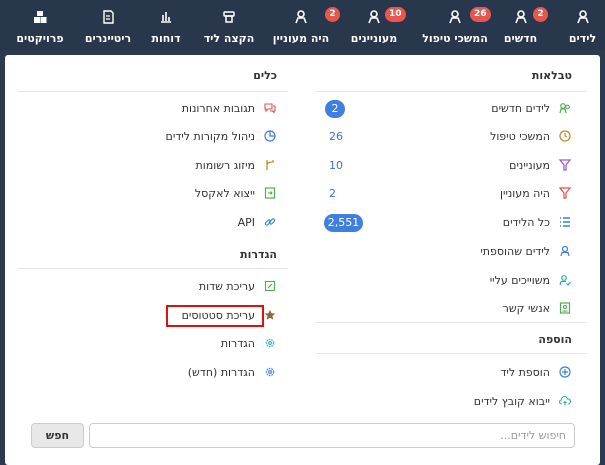 The height and width of the screenshot is (465, 605). I want to click on lead-search-input, so click(332, 435).